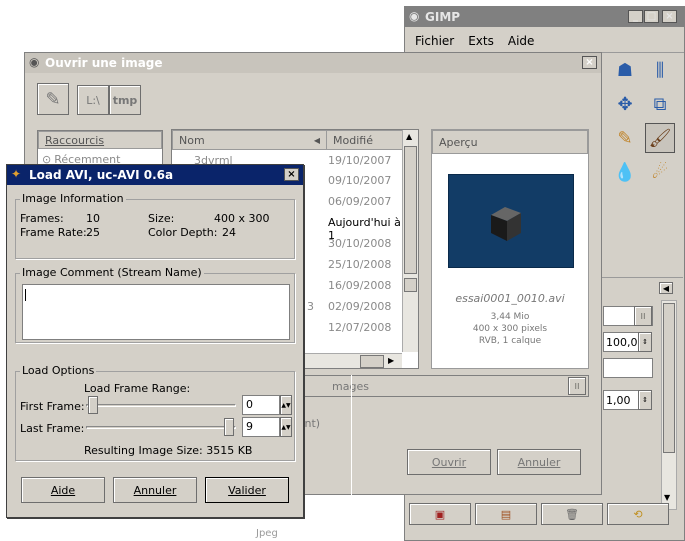 The height and width of the screenshot is (541, 685). Describe the element at coordinates (510, 142) in the screenshot. I see `preview-header: Aperçu` at that location.